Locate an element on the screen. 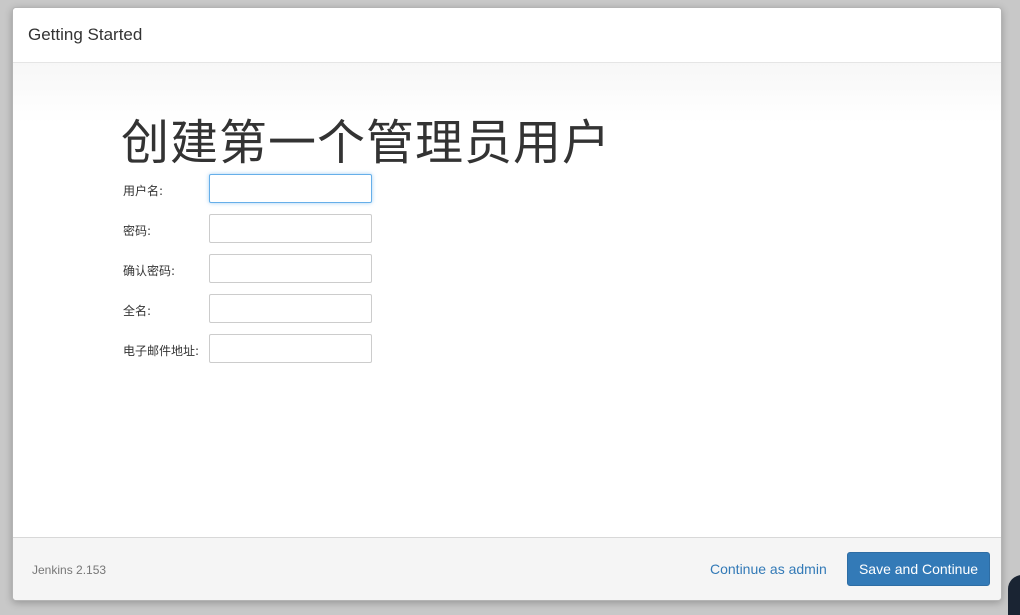 The image size is (1020, 615). username-input is located at coordinates (290, 188).